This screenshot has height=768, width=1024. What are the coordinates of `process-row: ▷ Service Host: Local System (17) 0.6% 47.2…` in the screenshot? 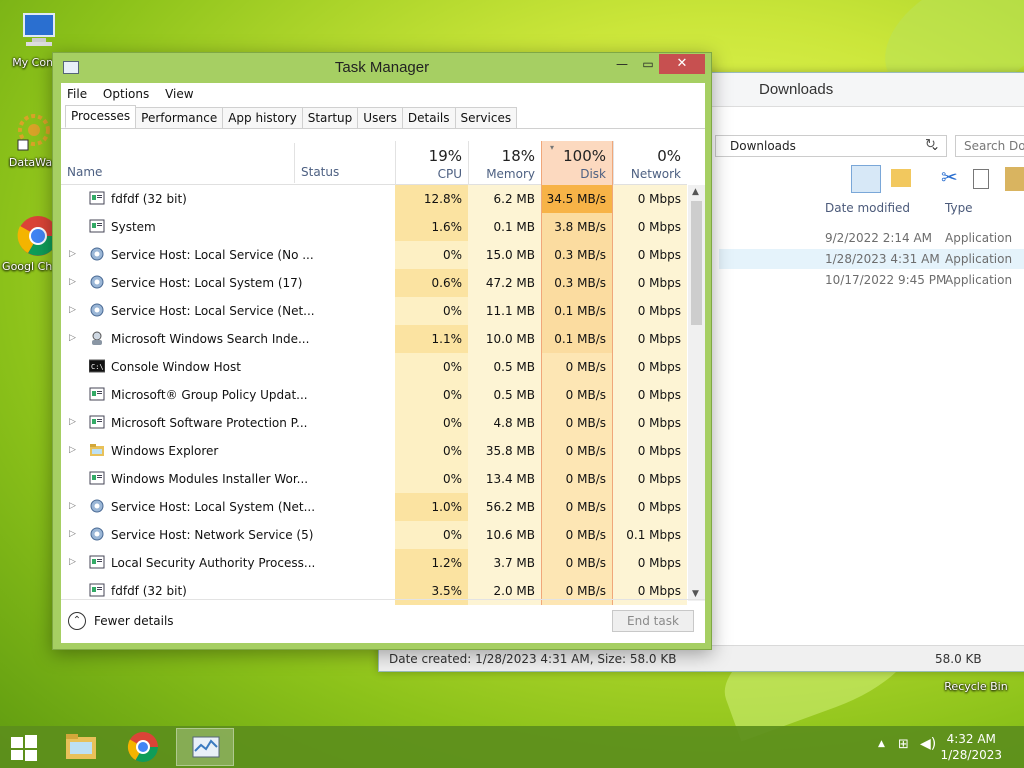 It's located at (374, 283).